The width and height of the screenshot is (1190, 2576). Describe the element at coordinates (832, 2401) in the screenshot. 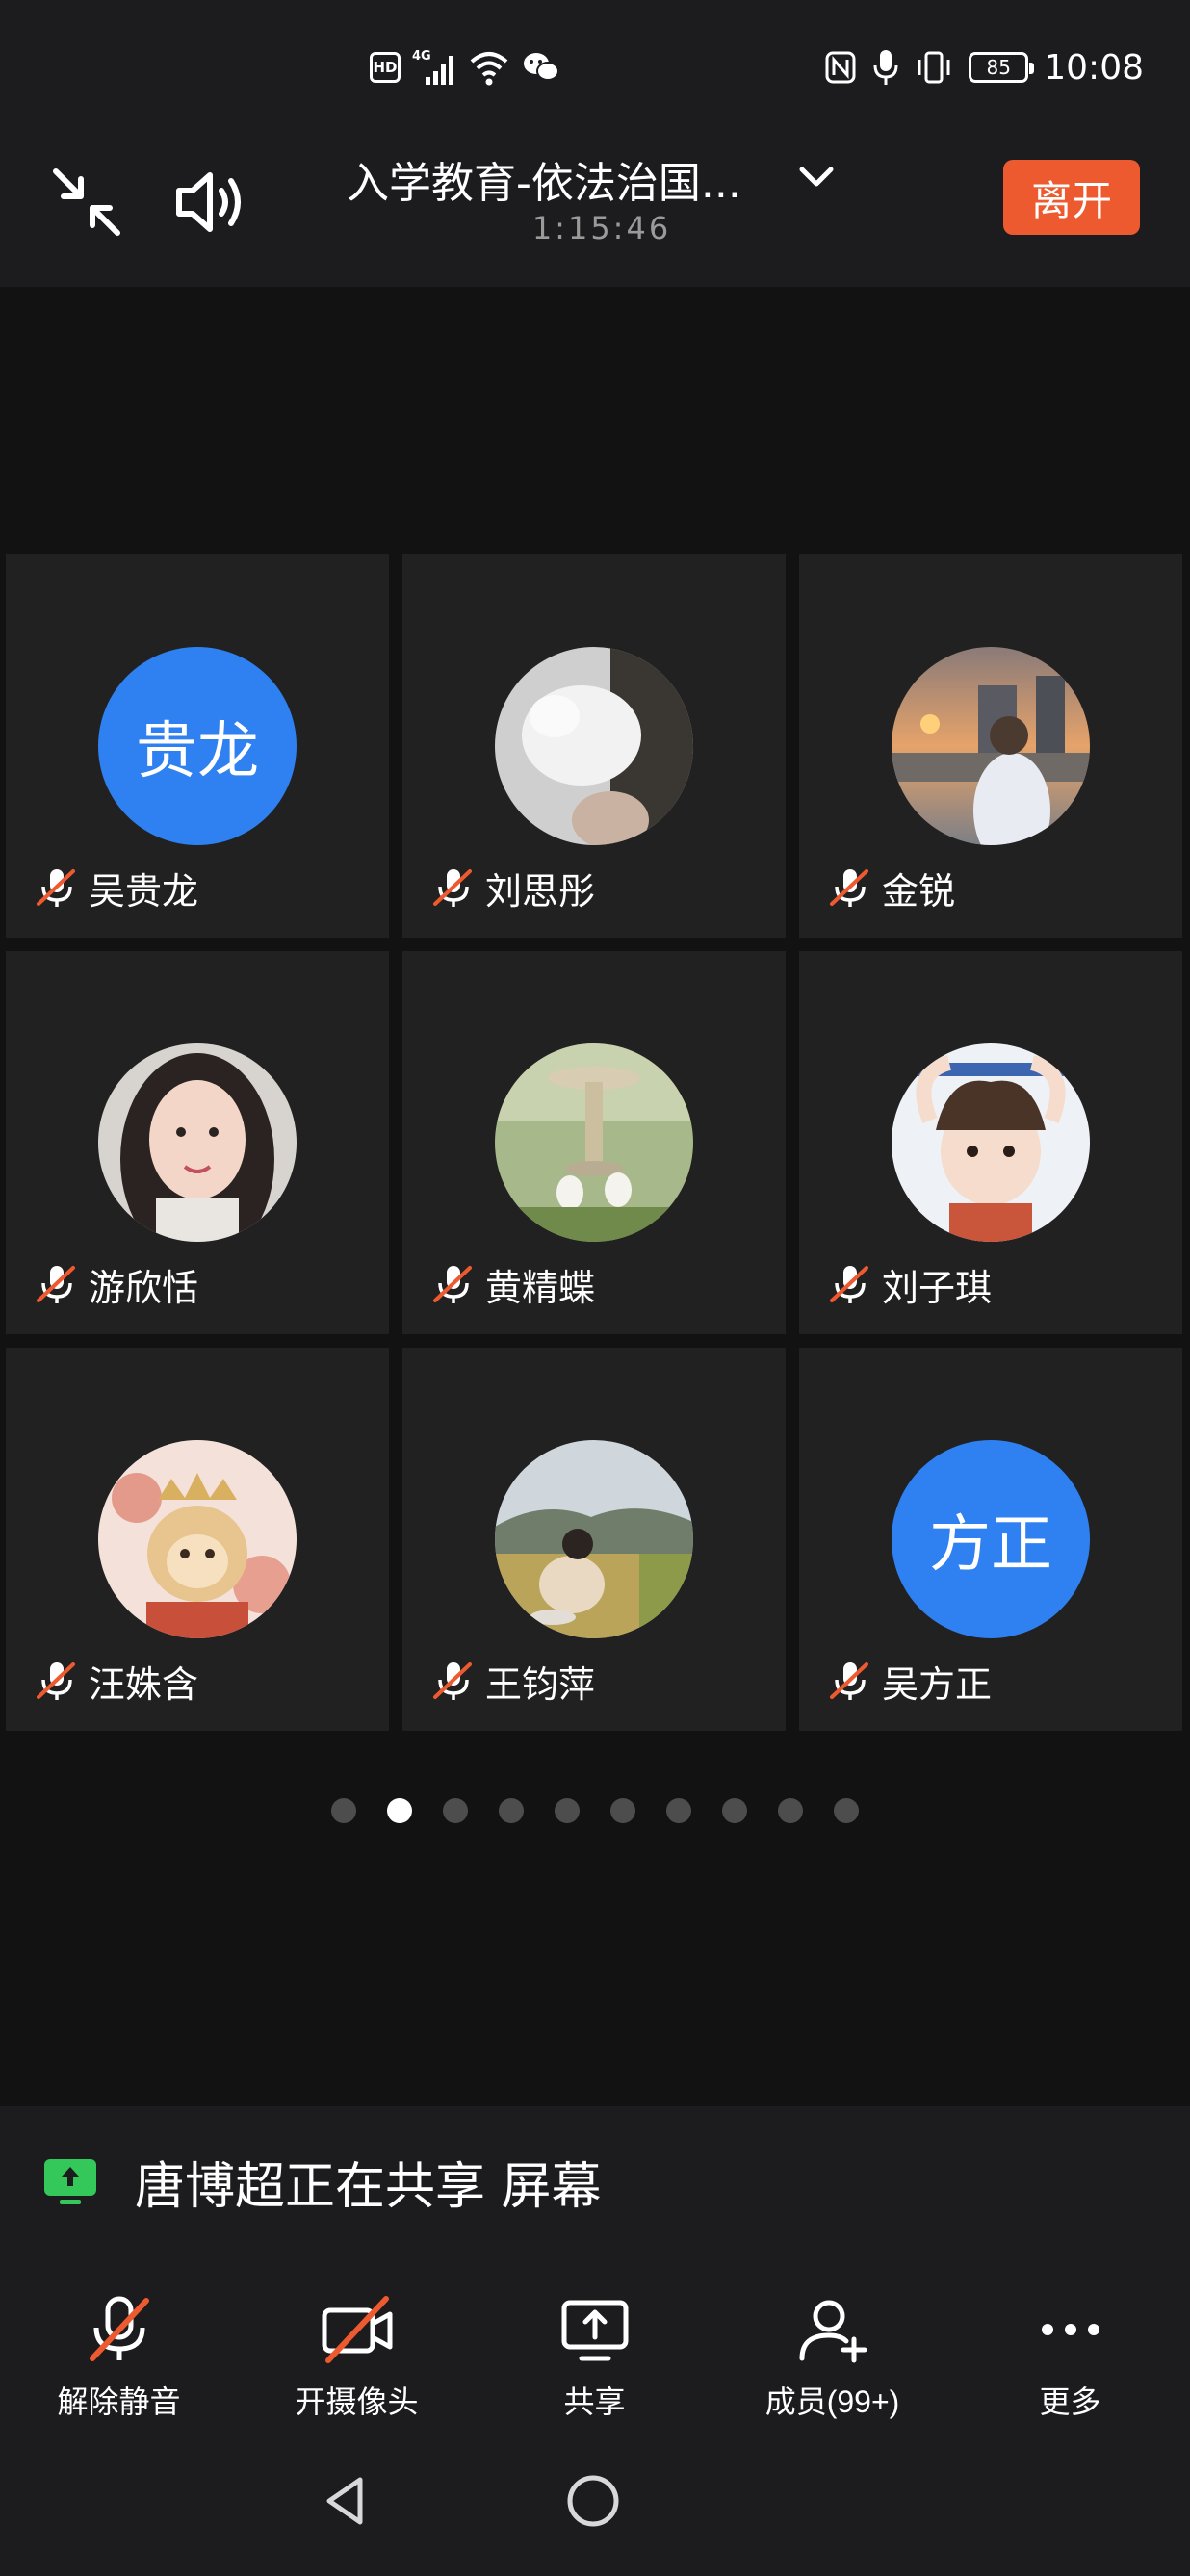

I see `members-label: 成员(99+)` at that location.